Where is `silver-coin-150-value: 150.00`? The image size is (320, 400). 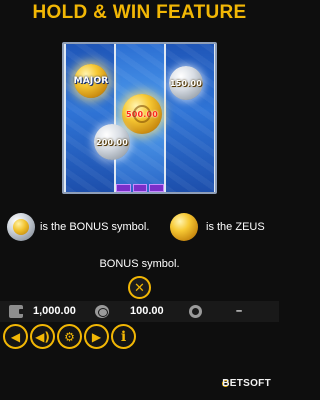 silver-coin-150-value: 150.00 is located at coordinates (186, 83).